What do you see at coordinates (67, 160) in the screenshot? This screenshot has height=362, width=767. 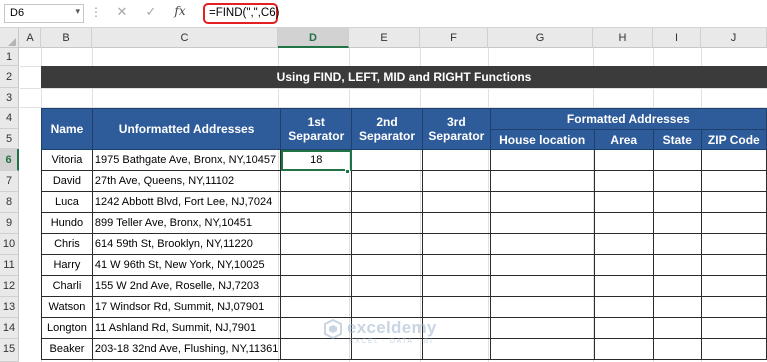 I see `name-cell: Vitoria` at bounding box center [67, 160].